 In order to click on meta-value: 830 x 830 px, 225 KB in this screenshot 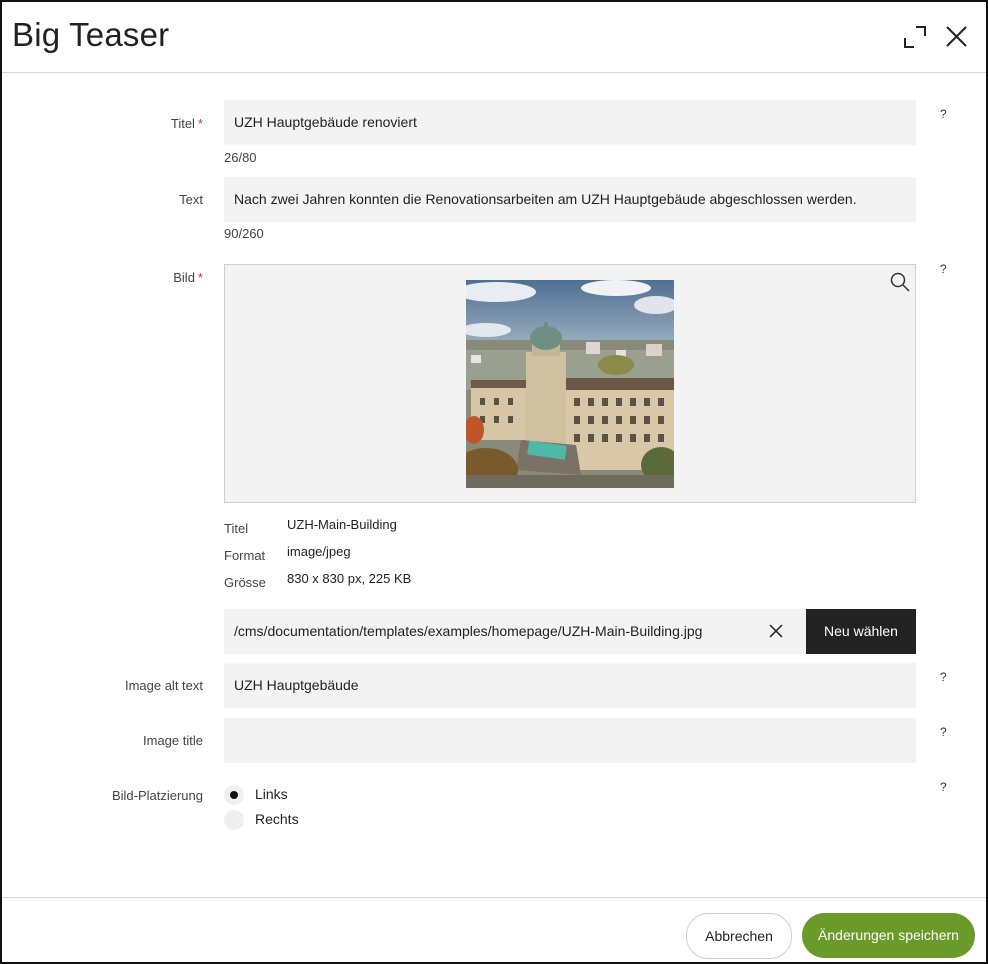, I will do `click(349, 578)`.